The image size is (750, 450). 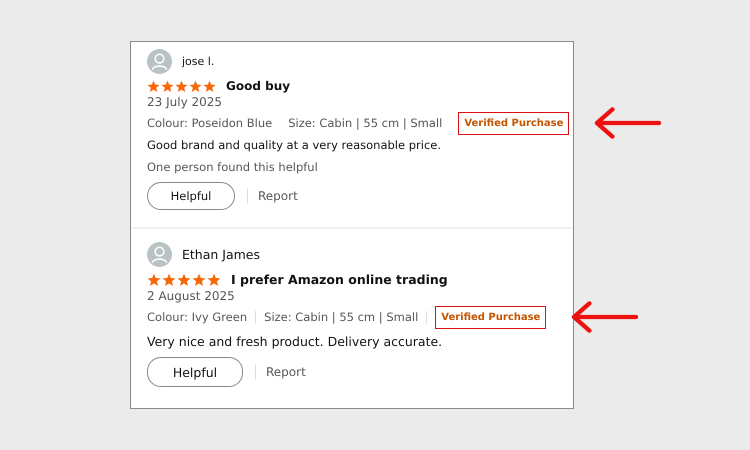 I want to click on helpful-count: One person found this helpful, so click(x=233, y=167).